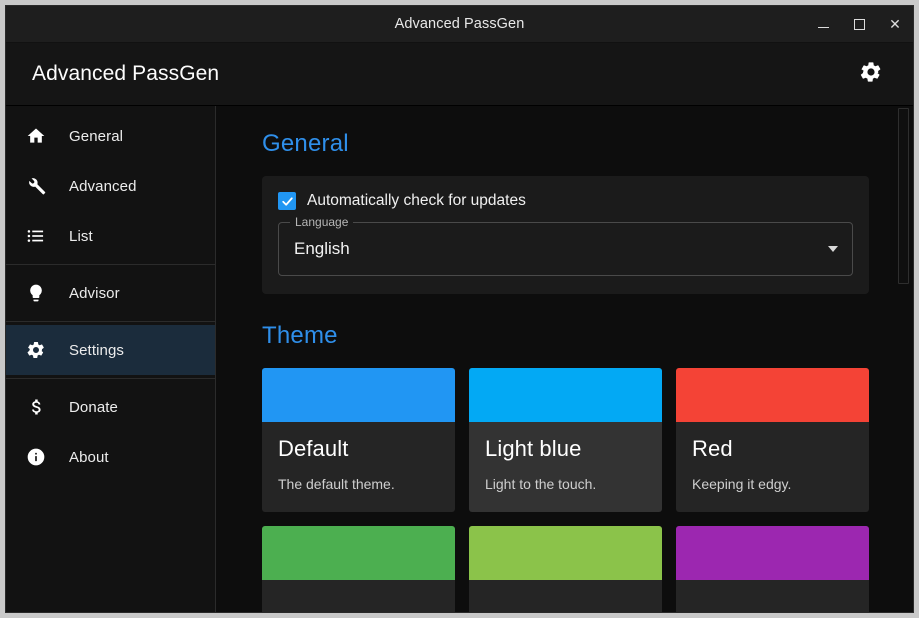 This screenshot has height=618, width=919. I want to click on theme-card-desc: The default theme., so click(336, 484).